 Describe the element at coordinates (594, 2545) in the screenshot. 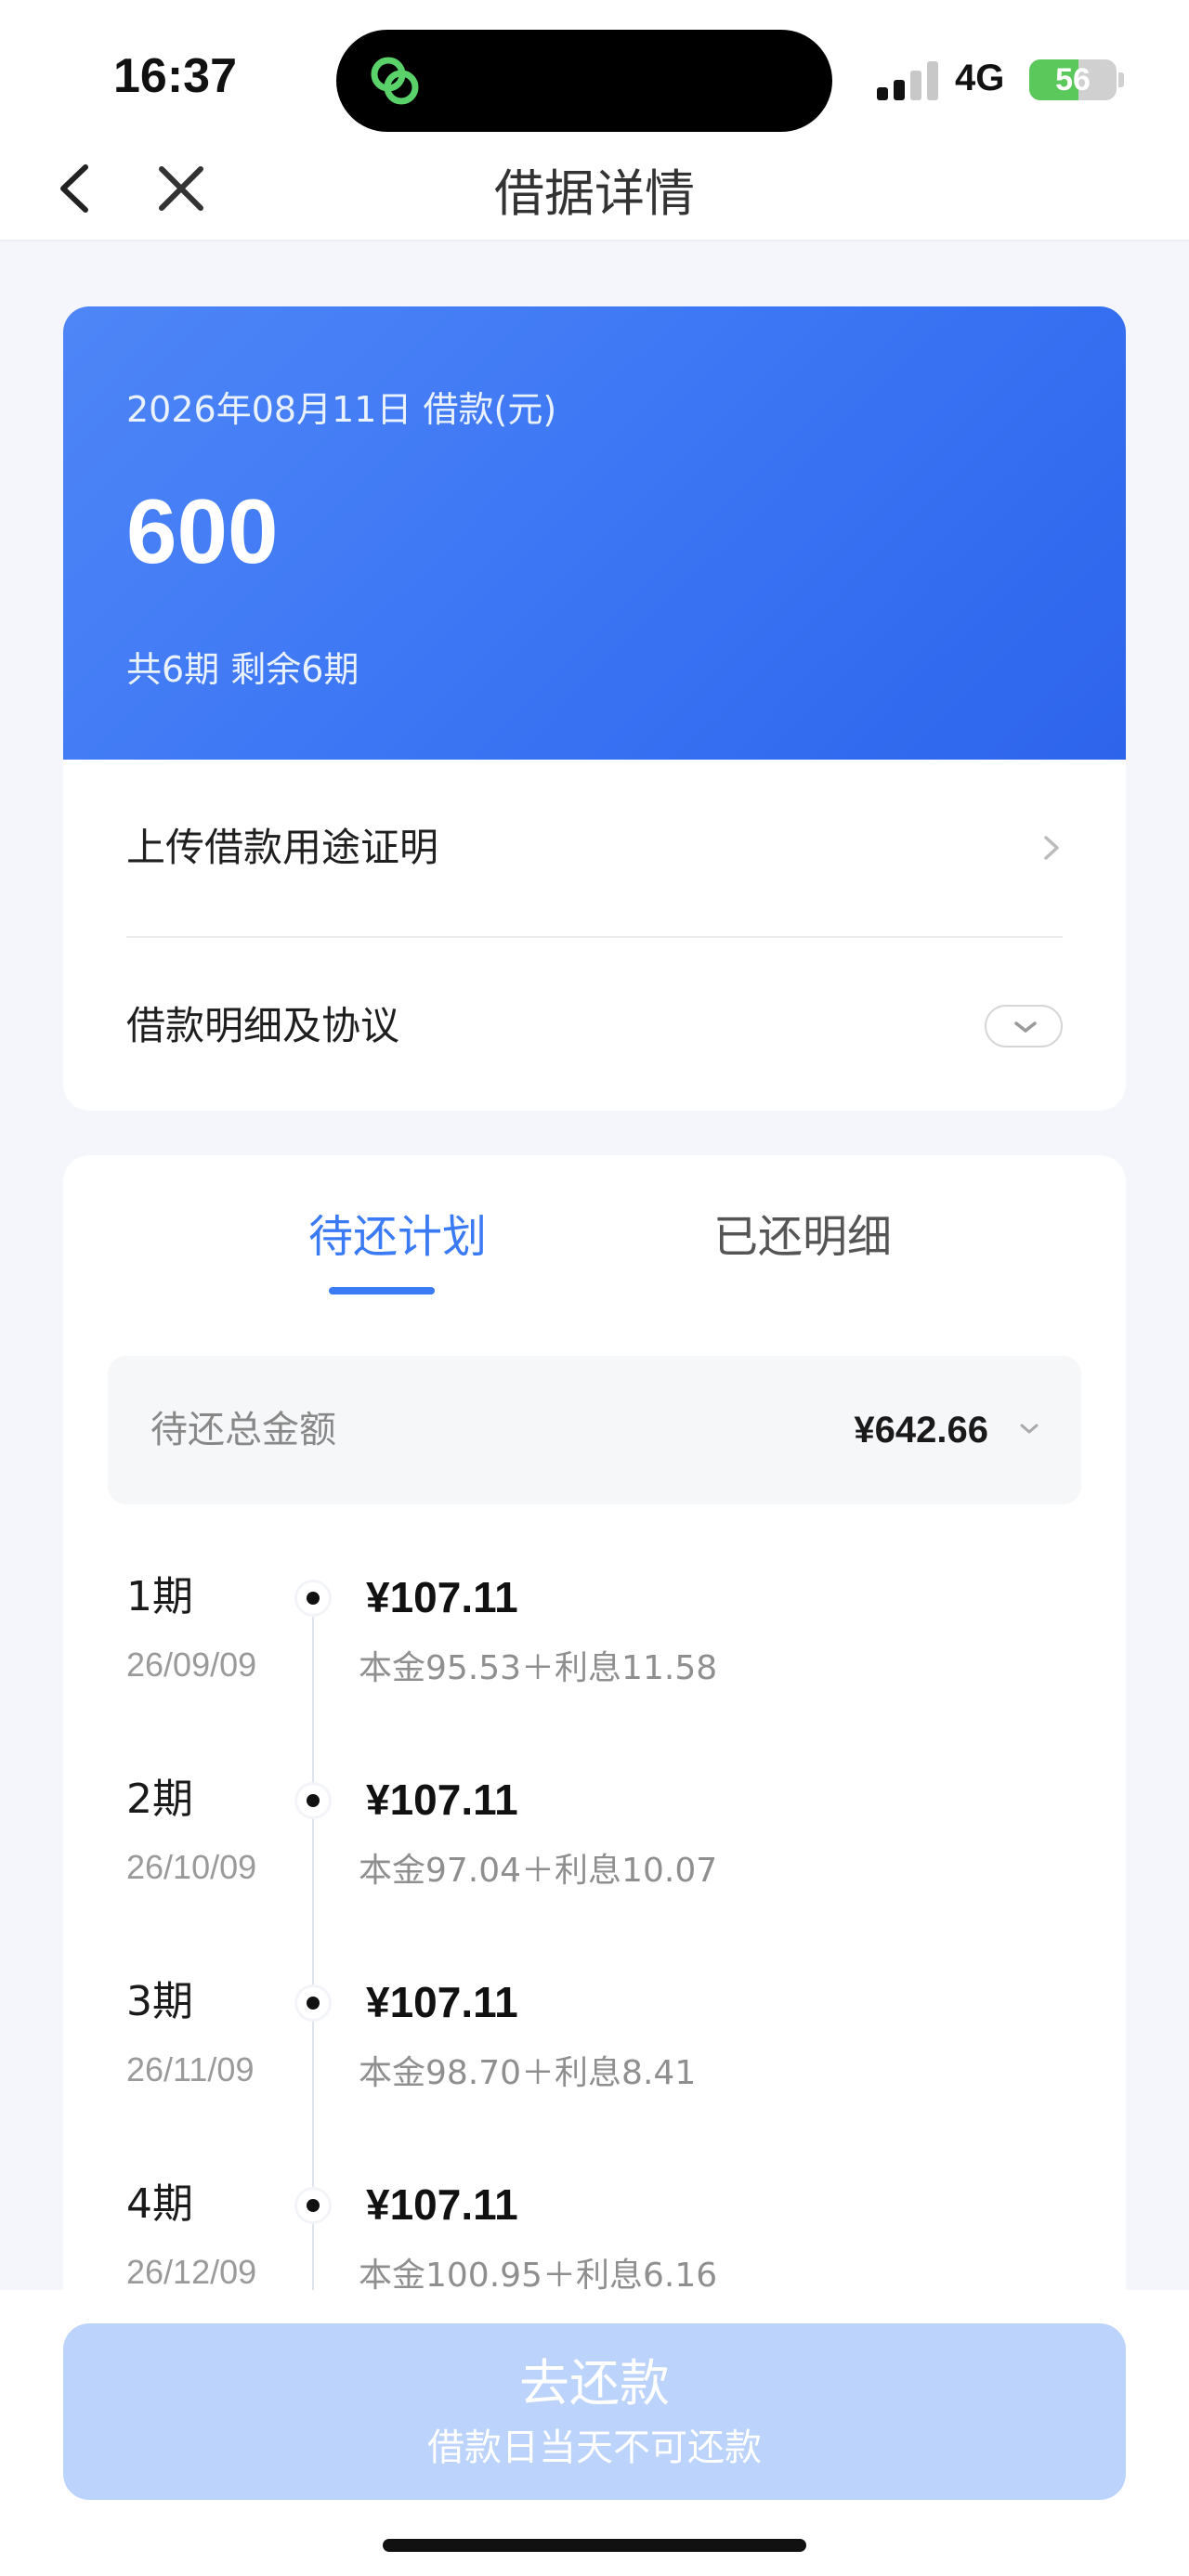

I see `home-indicator` at that location.